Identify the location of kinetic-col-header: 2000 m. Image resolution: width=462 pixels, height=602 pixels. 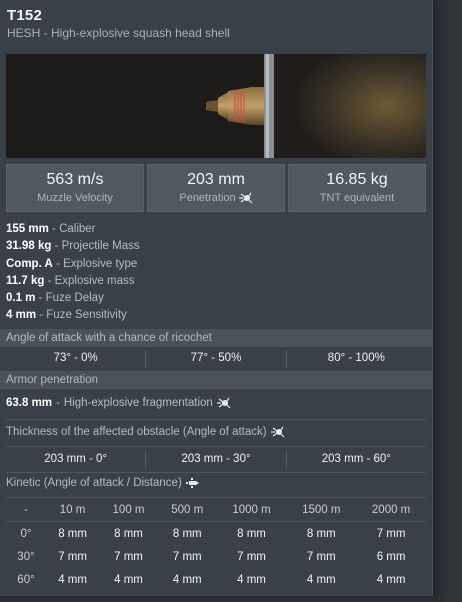
(391, 510).